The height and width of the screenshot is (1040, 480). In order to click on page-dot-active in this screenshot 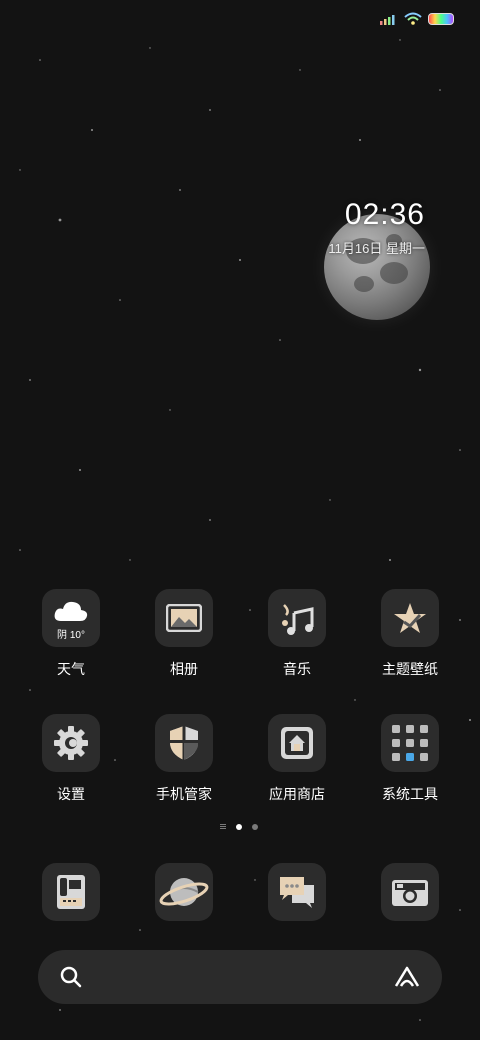, I will do `click(239, 827)`.